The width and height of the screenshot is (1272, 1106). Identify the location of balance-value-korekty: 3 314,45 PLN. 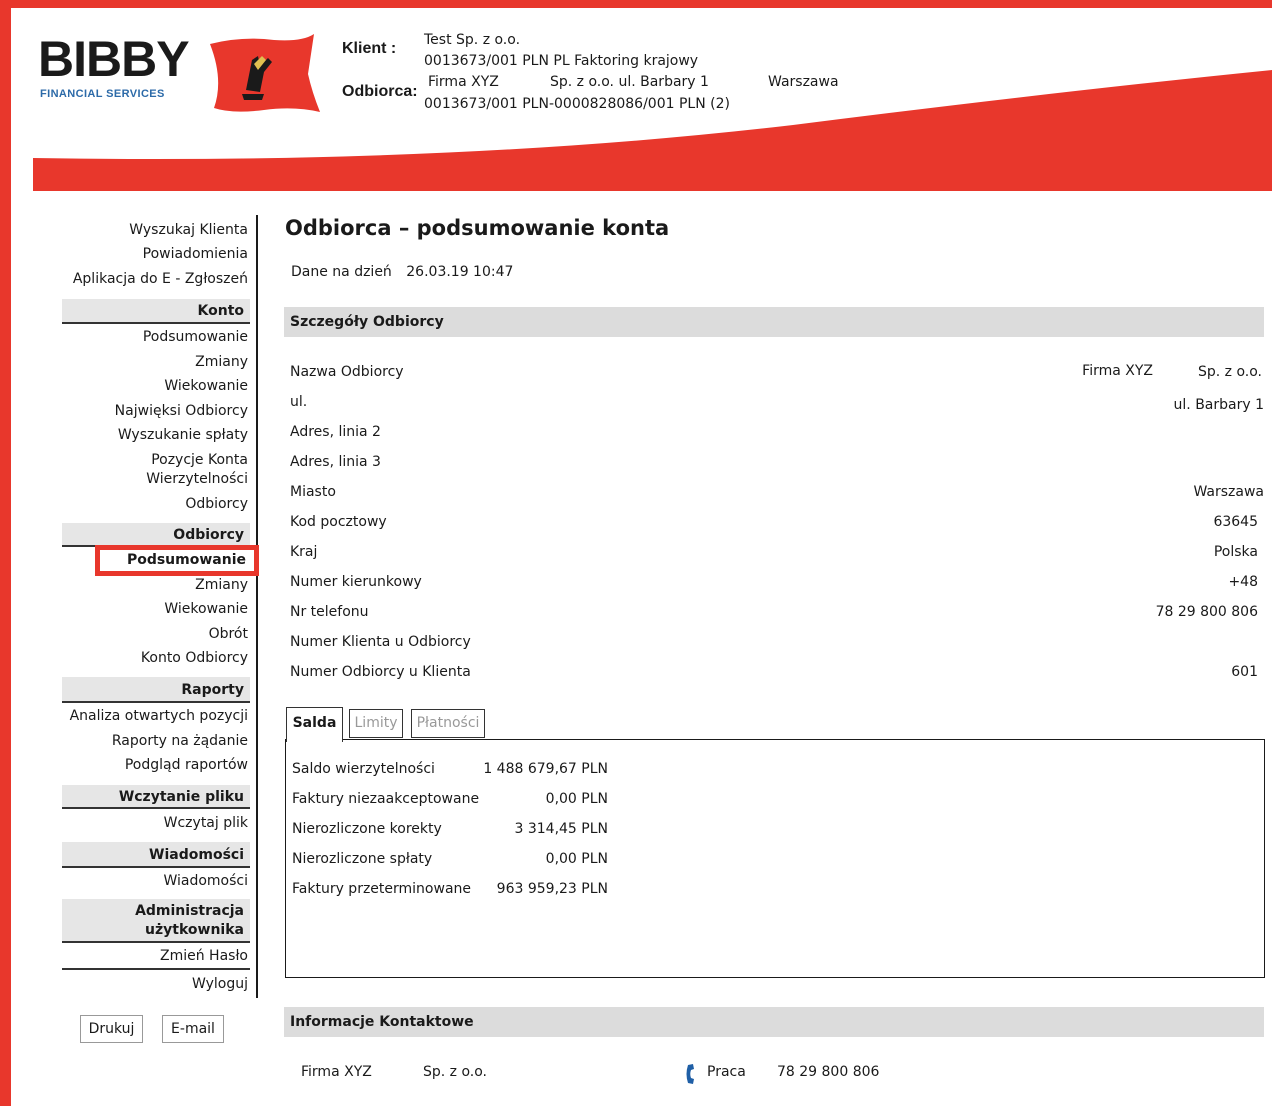
(561, 829).